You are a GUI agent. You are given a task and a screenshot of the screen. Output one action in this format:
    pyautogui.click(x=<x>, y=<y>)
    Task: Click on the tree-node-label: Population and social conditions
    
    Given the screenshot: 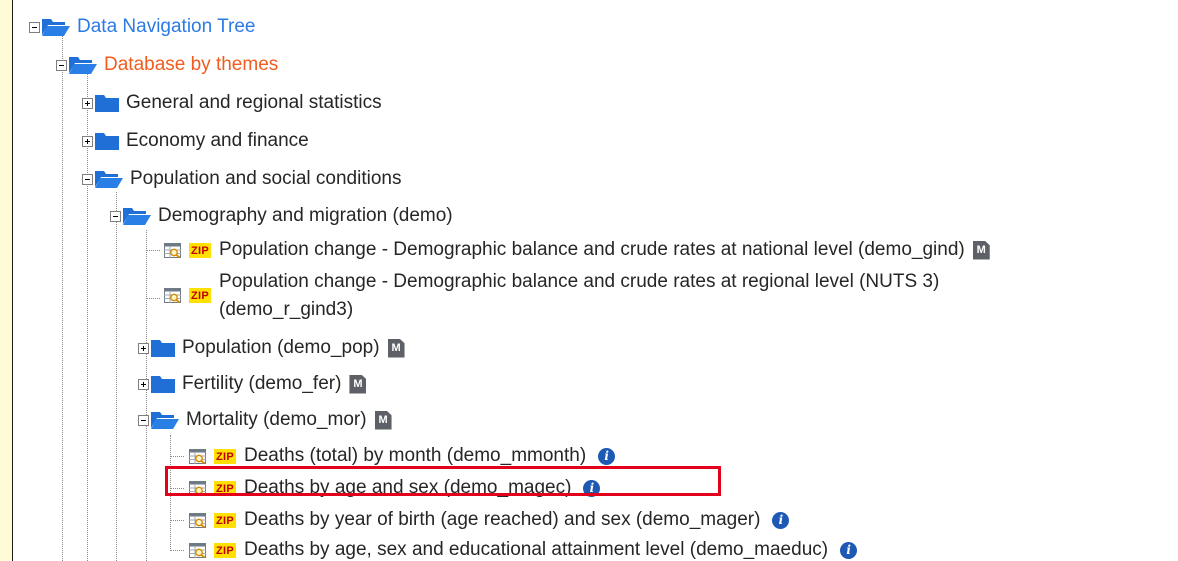 What is the action you would take?
    pyautogui.click(x=265, y=179)
    